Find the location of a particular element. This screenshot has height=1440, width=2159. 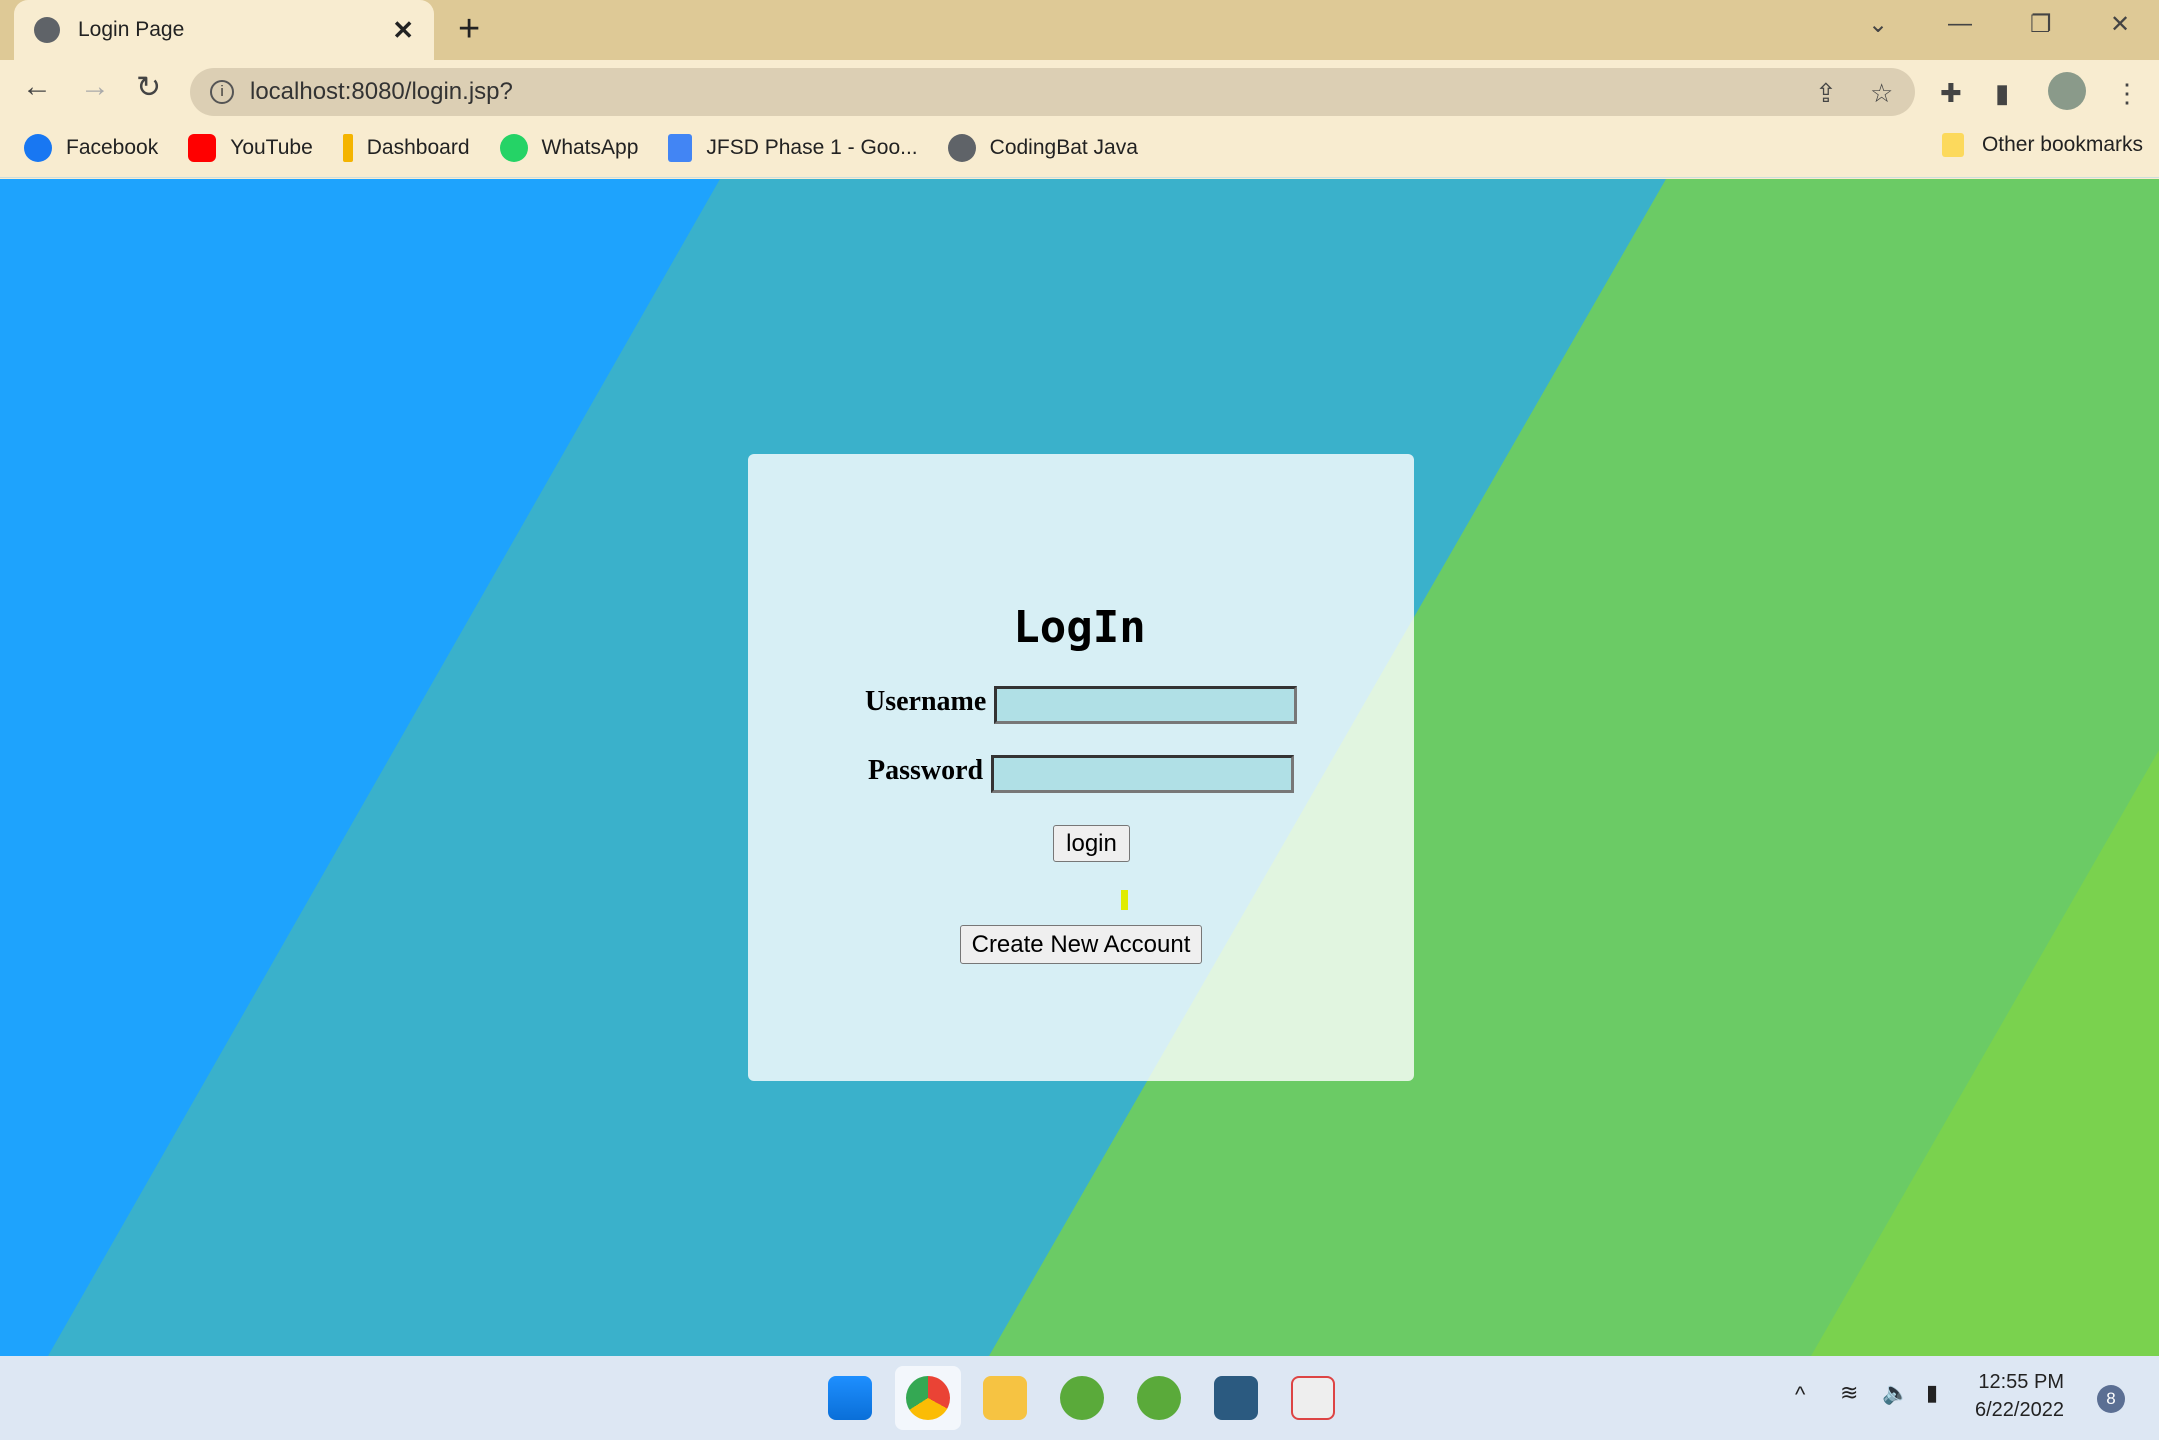

chevron-up-icon: ^ is located at coordinates (1800, 1395).